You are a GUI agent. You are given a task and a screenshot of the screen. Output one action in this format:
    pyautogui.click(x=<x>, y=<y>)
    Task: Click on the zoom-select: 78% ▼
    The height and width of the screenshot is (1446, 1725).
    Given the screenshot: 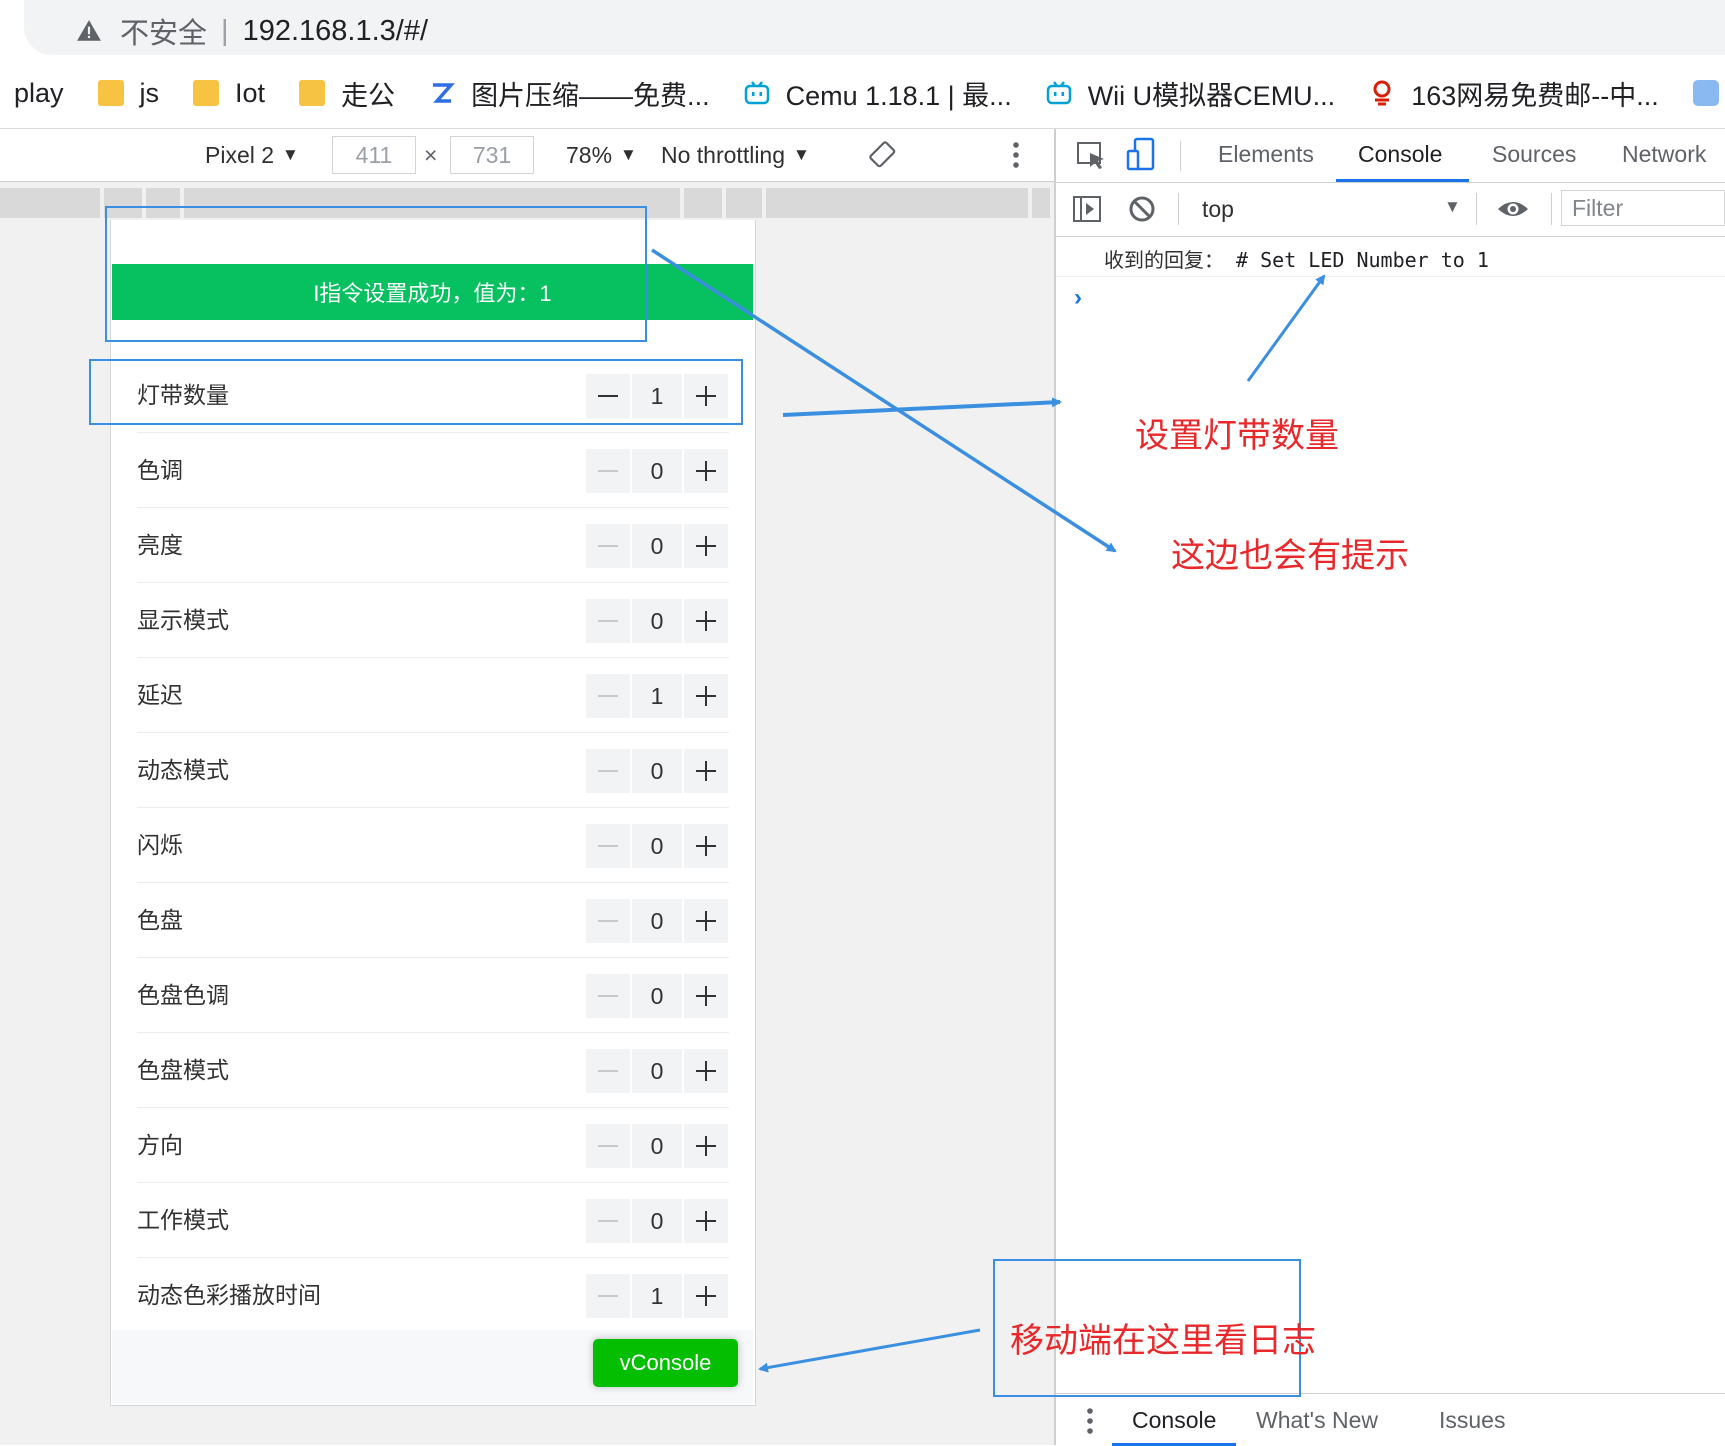 What is the action you would take?
    pyautogui.click(x=601, y=155)
    